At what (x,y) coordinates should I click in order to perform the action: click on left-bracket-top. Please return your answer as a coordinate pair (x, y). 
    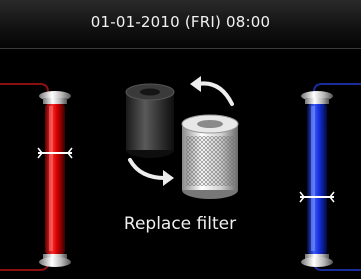
    Looking at the image, I should click on (24, 88).